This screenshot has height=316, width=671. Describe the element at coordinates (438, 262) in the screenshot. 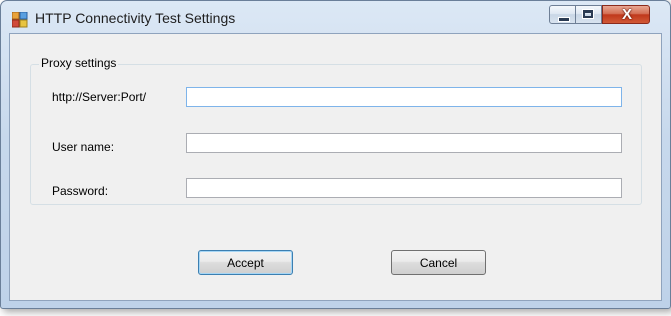

I see `cancel-button: Cancel` at that location.